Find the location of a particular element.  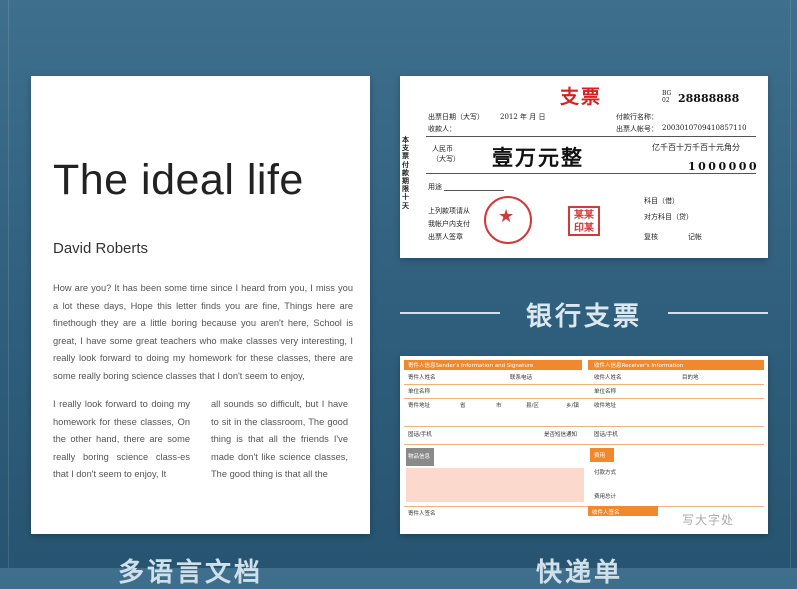

destination-label: 目的地 is located at coordinates (690, 378).